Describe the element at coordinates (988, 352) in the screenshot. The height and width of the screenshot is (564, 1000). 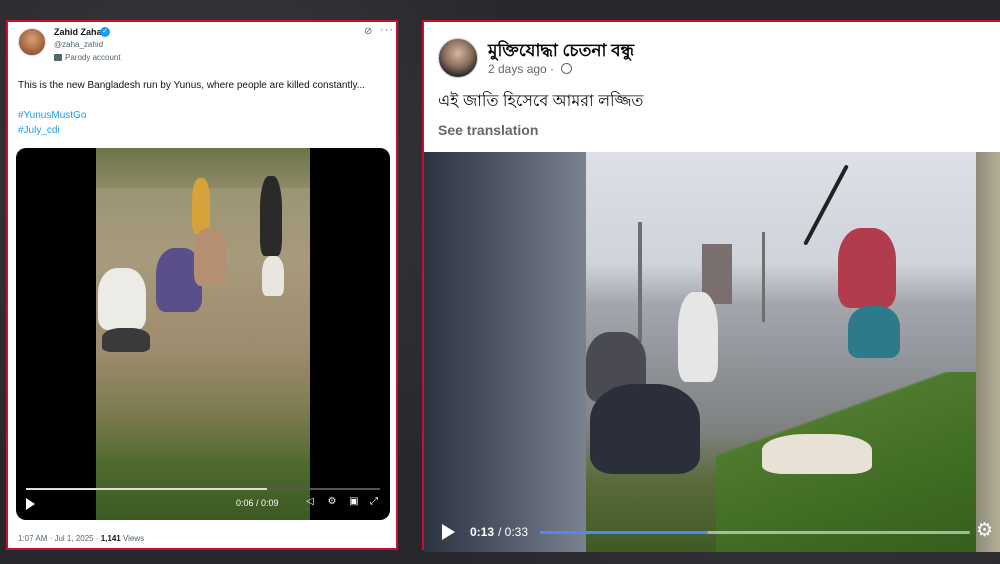
I see `video-blur-right` at that location.